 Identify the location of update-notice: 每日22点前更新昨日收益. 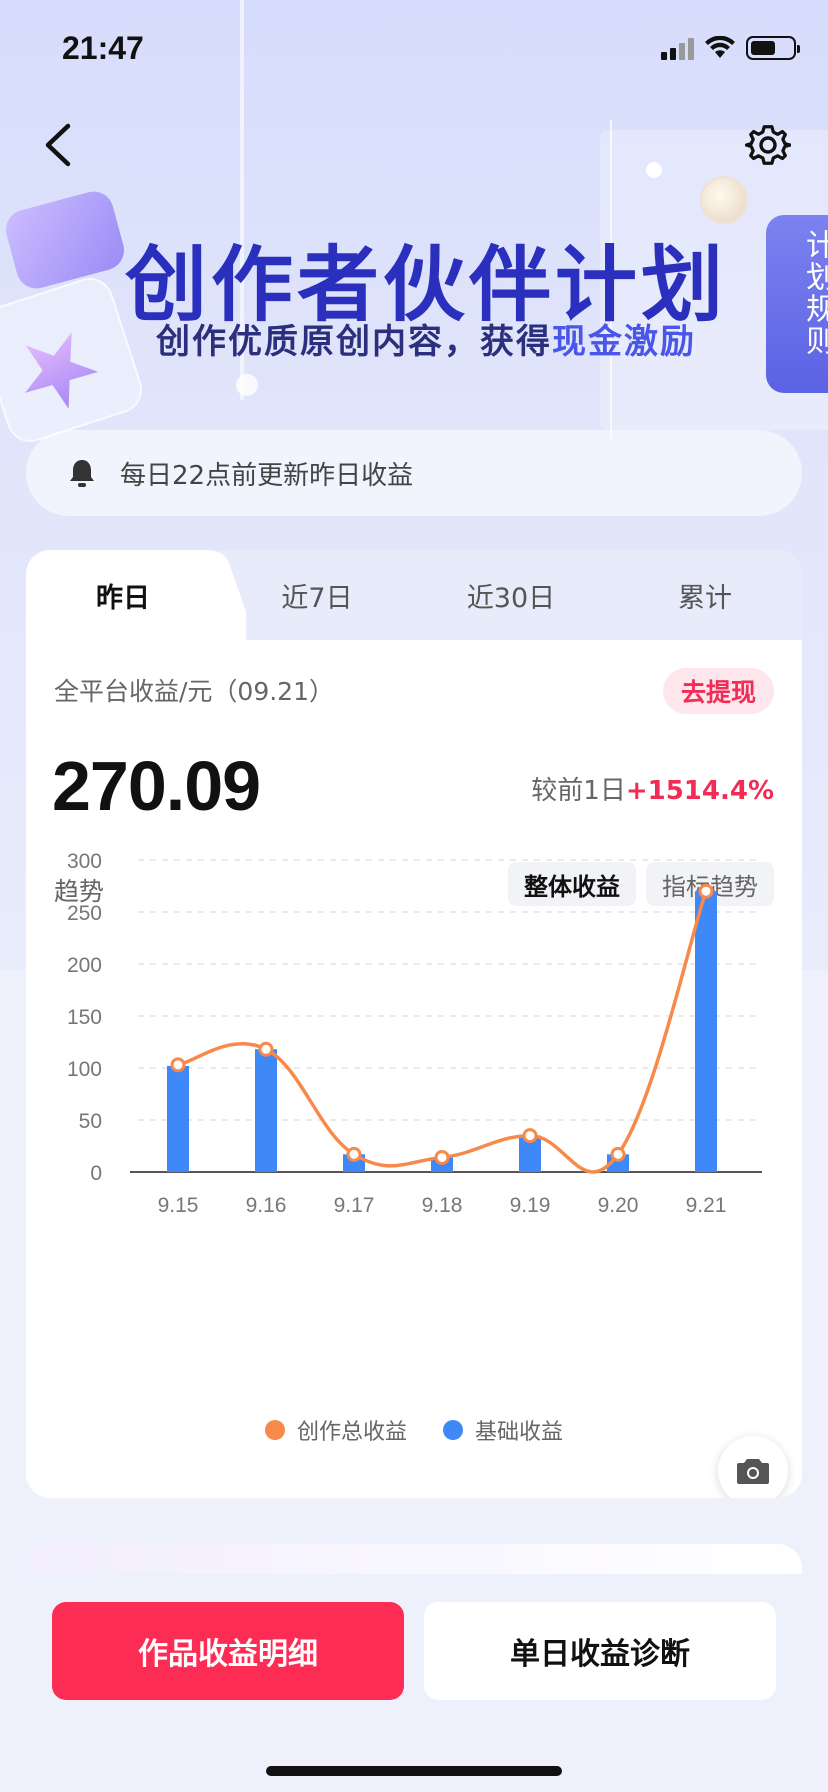
(414, 473).